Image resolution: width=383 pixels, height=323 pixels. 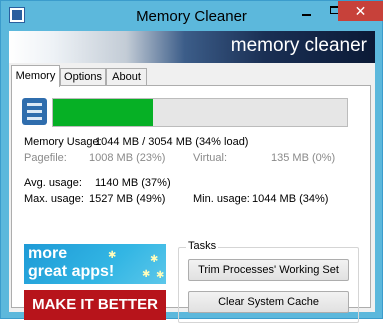 What do you see at coordinates (210, 158) in the screenshot?
I see `virtual-label: Virtual:` at bounding box center [210, 158].